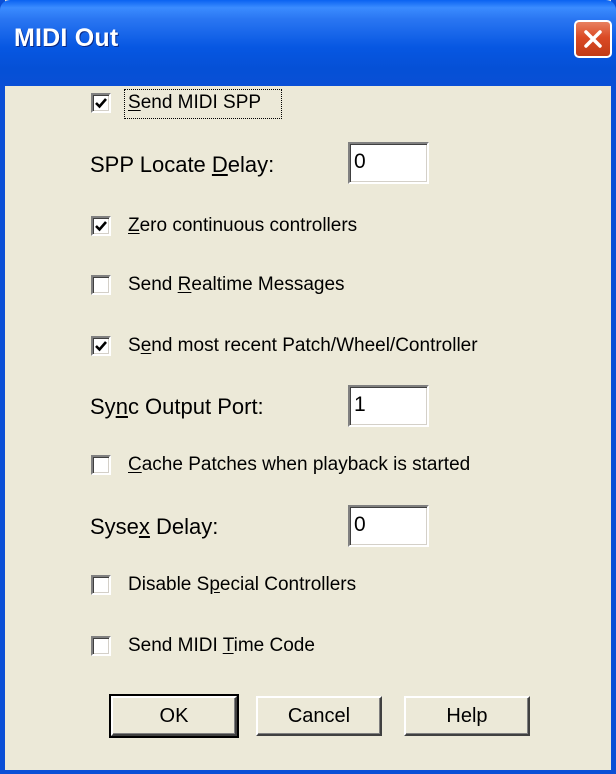  What do you see at coordinates (221, 645) in the screenshot?
I see `send-mtc-label: Send MIDI Time Code` at bounding box center [221, 645].